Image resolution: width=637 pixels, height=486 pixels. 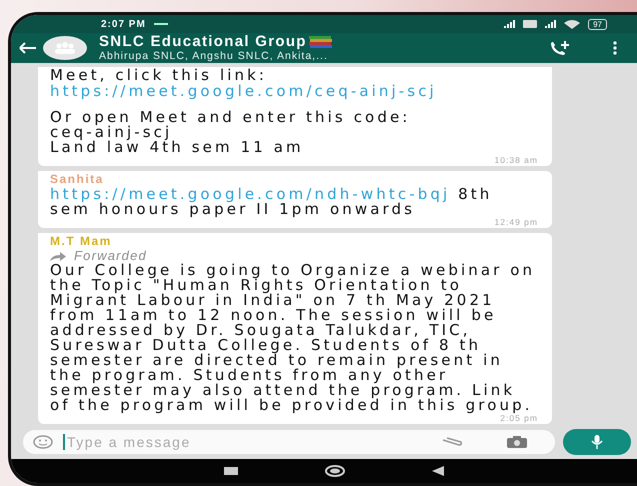 I want to click on group-icon, so click(x=65, y=48).